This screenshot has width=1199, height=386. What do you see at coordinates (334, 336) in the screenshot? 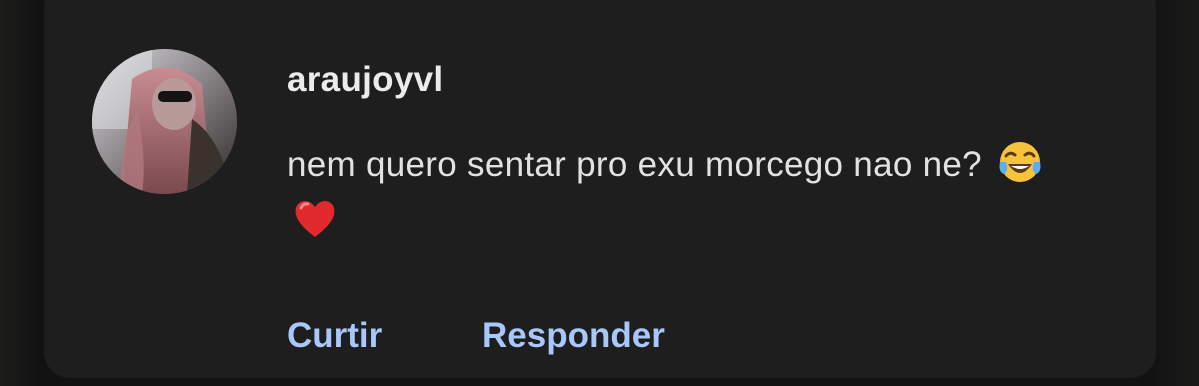
I see `like-button: Curtir` at bounding box center [334, 336].